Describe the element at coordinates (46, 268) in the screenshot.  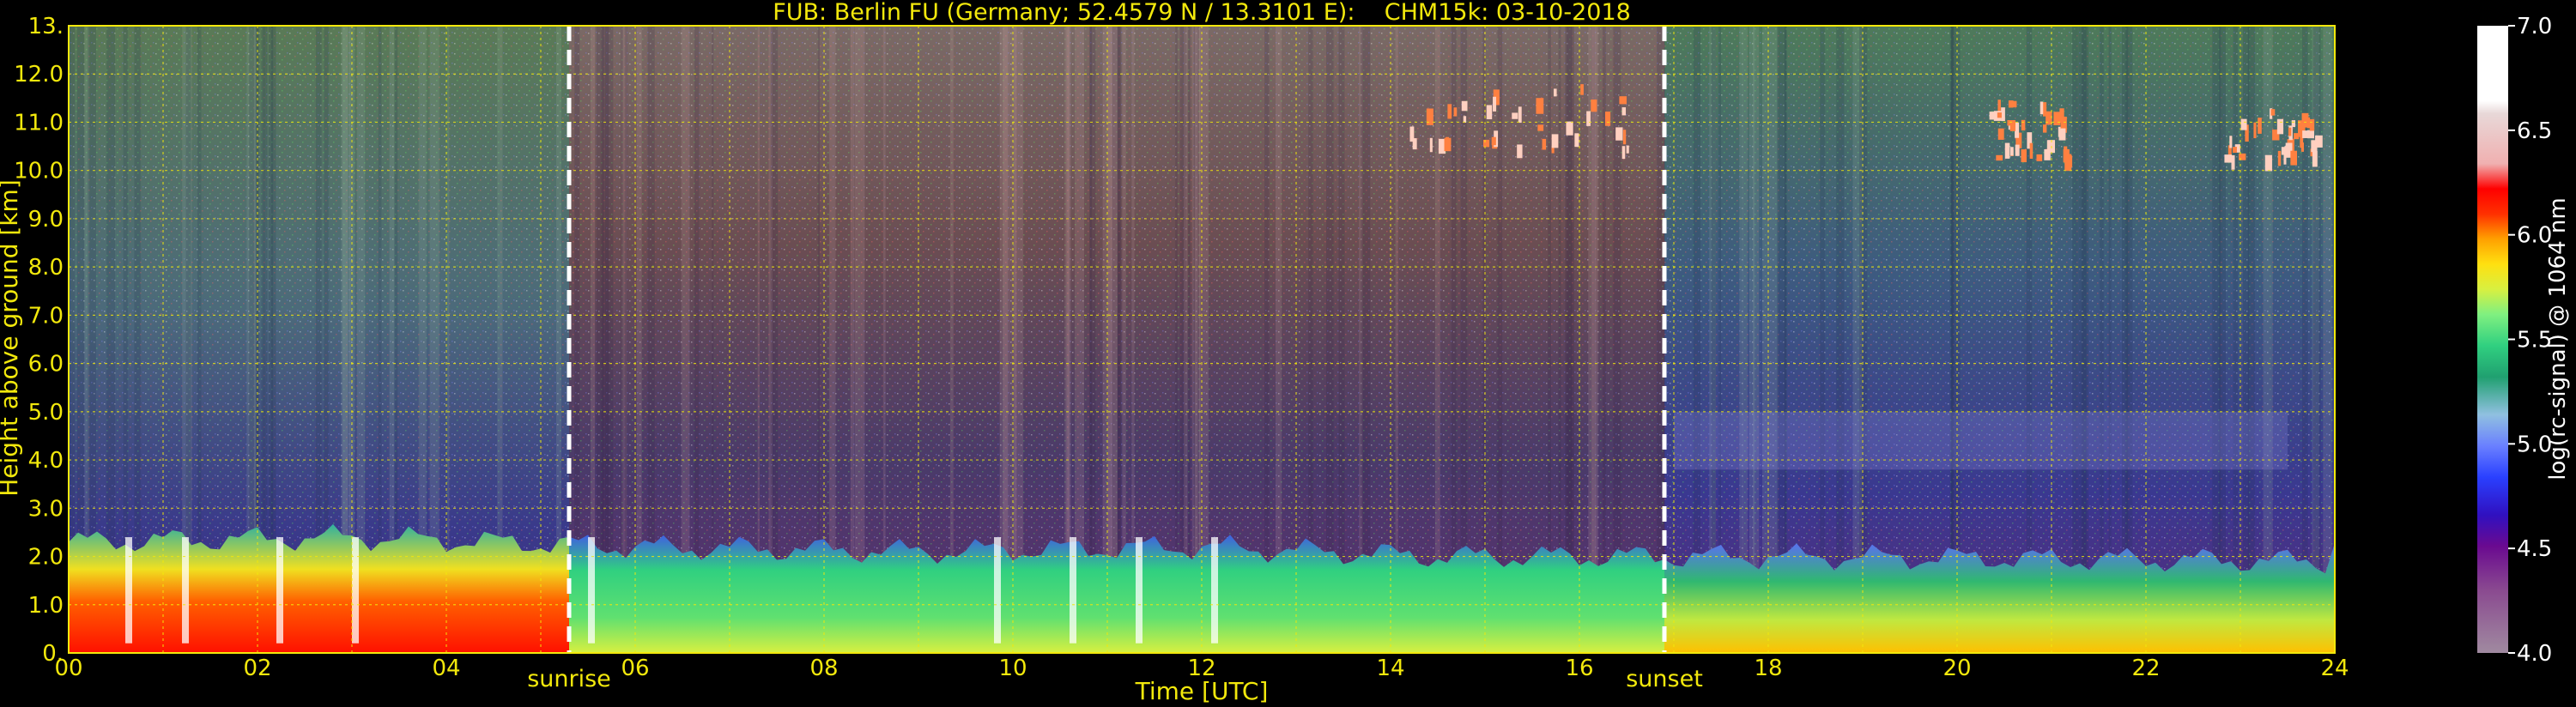
I see `y-tick-label: 8.0` at that location.